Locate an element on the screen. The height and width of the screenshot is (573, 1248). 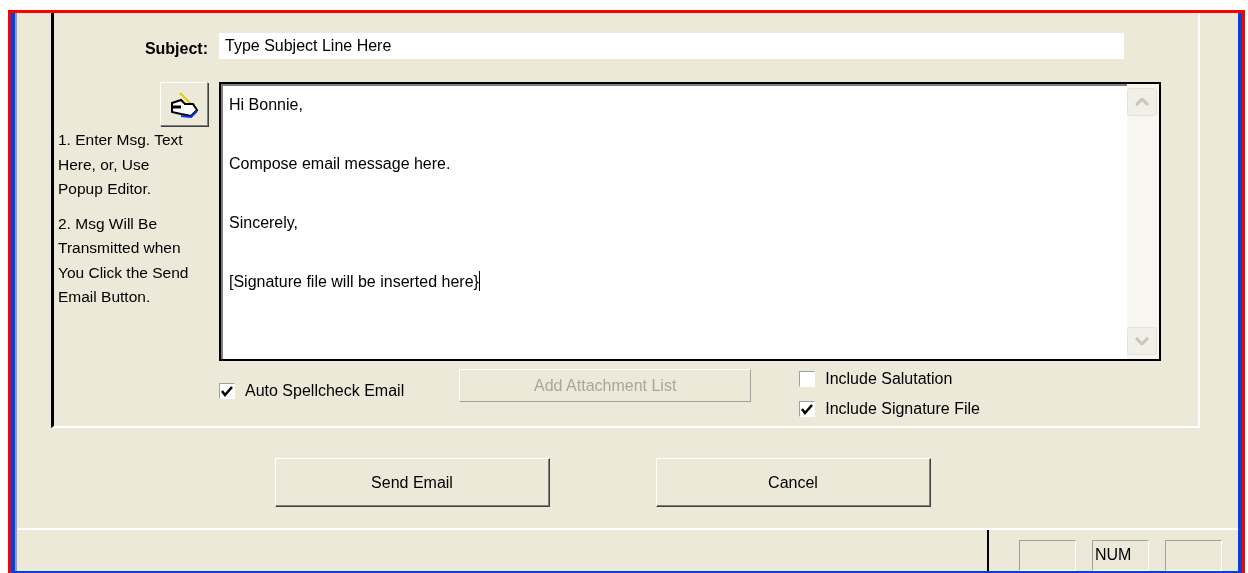
hand-pencil-icon is located at coordinates (184, 104).